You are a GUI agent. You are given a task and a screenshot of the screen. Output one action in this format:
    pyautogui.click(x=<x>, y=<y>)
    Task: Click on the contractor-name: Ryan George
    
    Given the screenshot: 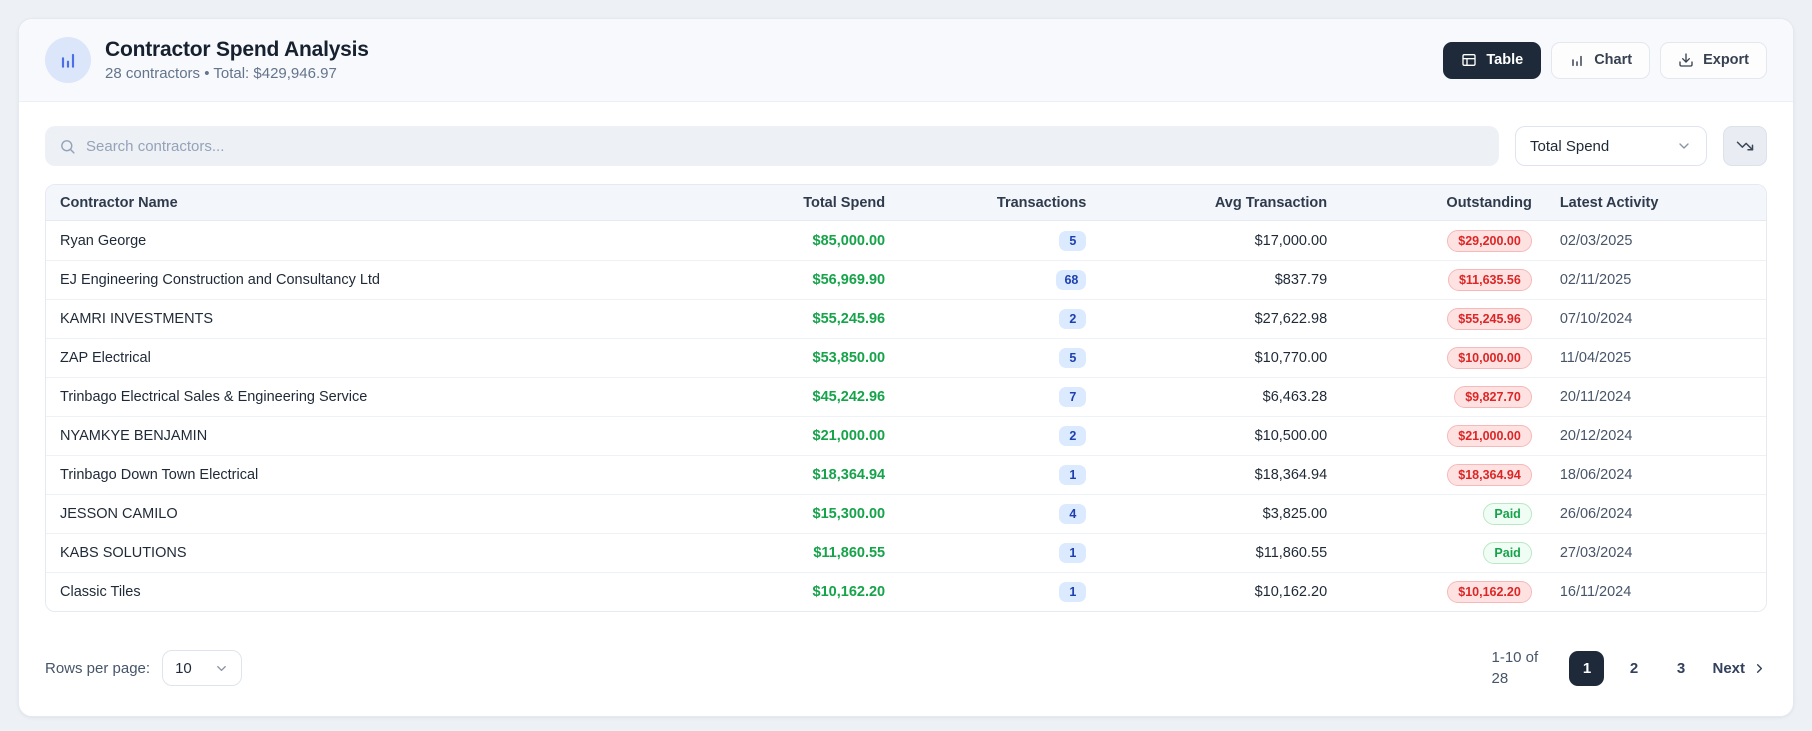 What is the action you would take?
    pyautogui.click(x=103, y=240)
    